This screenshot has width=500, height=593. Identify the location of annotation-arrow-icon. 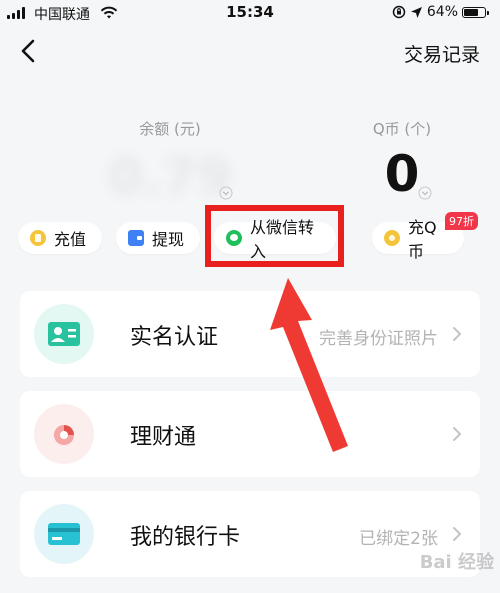
(309, 365).